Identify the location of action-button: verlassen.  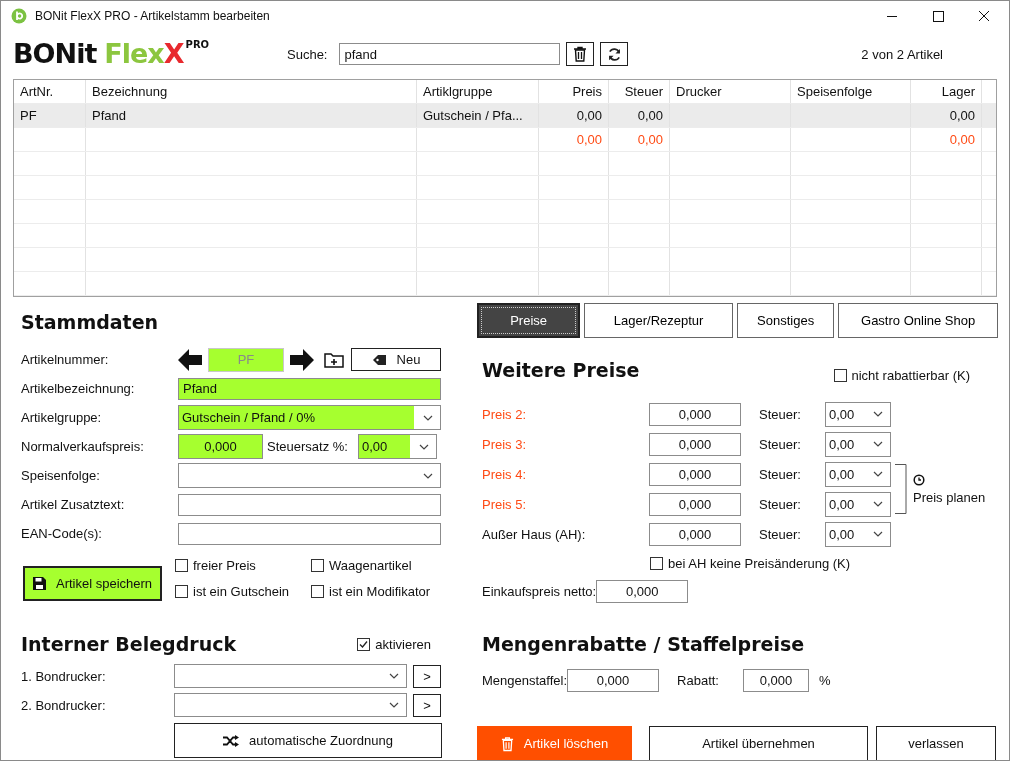
(936, 743).